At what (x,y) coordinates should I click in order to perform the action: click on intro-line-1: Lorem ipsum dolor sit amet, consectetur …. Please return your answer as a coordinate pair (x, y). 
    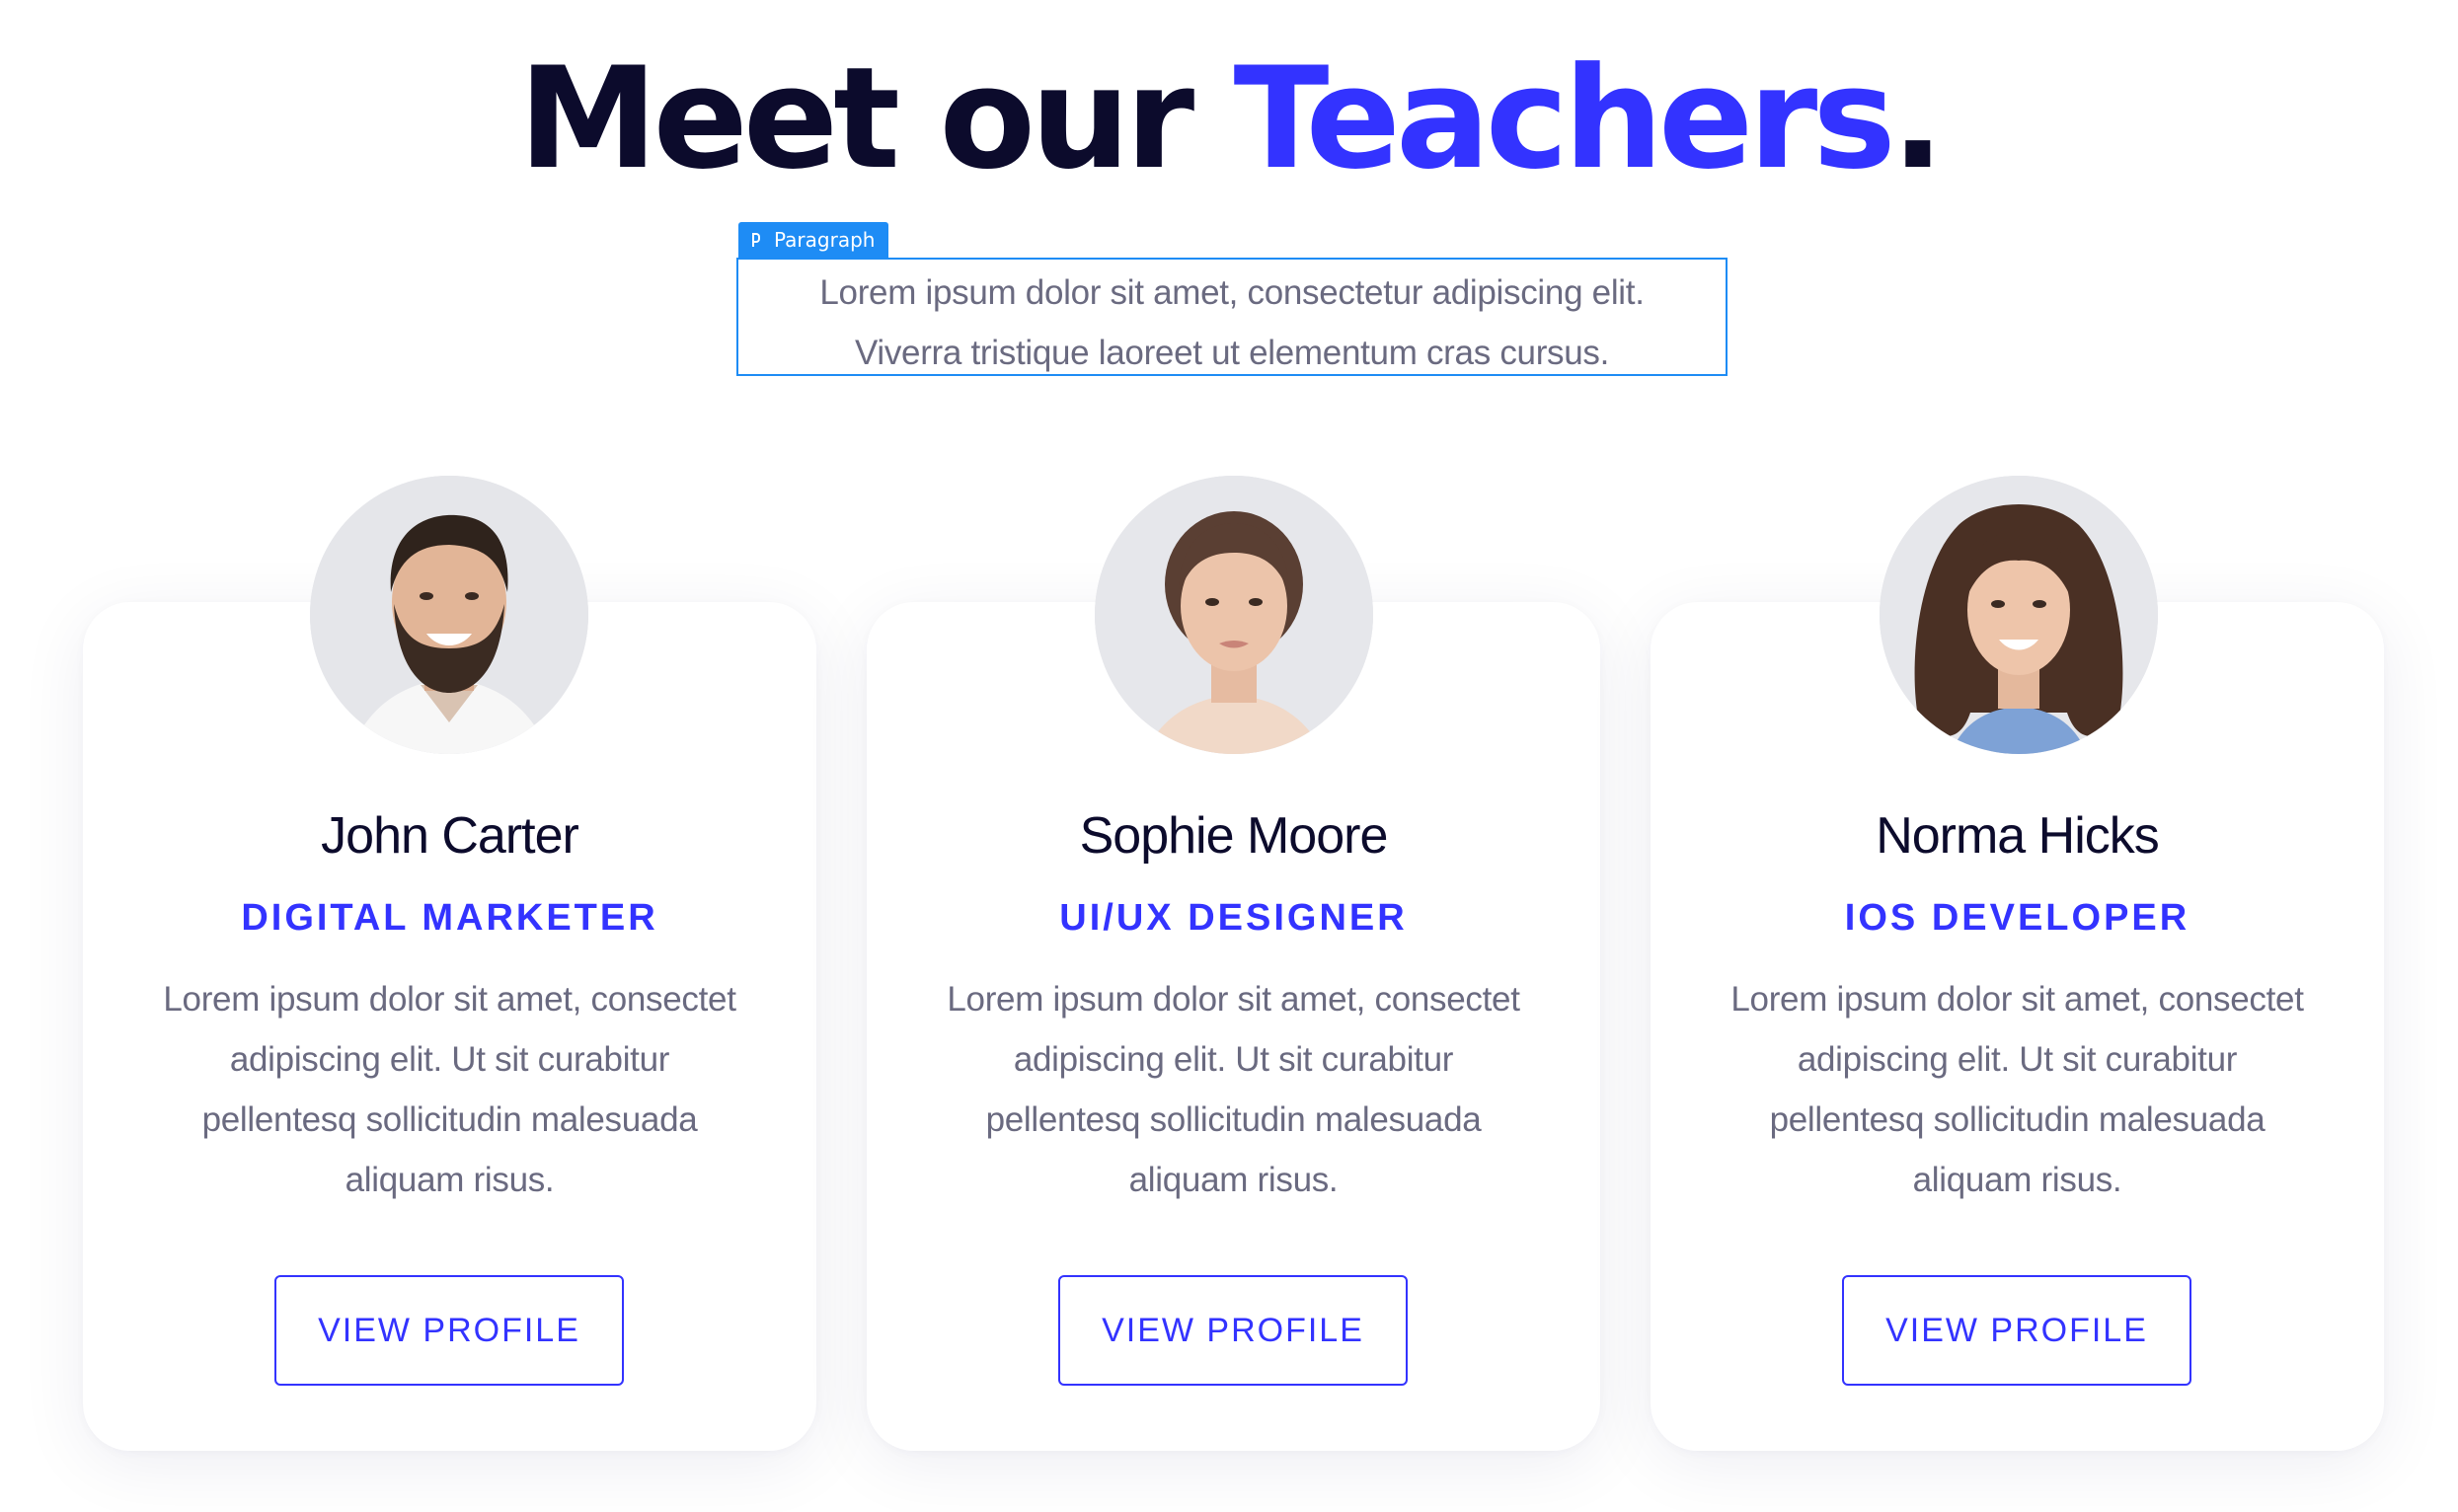
    Looking at the image, I should click on (1232, 293).